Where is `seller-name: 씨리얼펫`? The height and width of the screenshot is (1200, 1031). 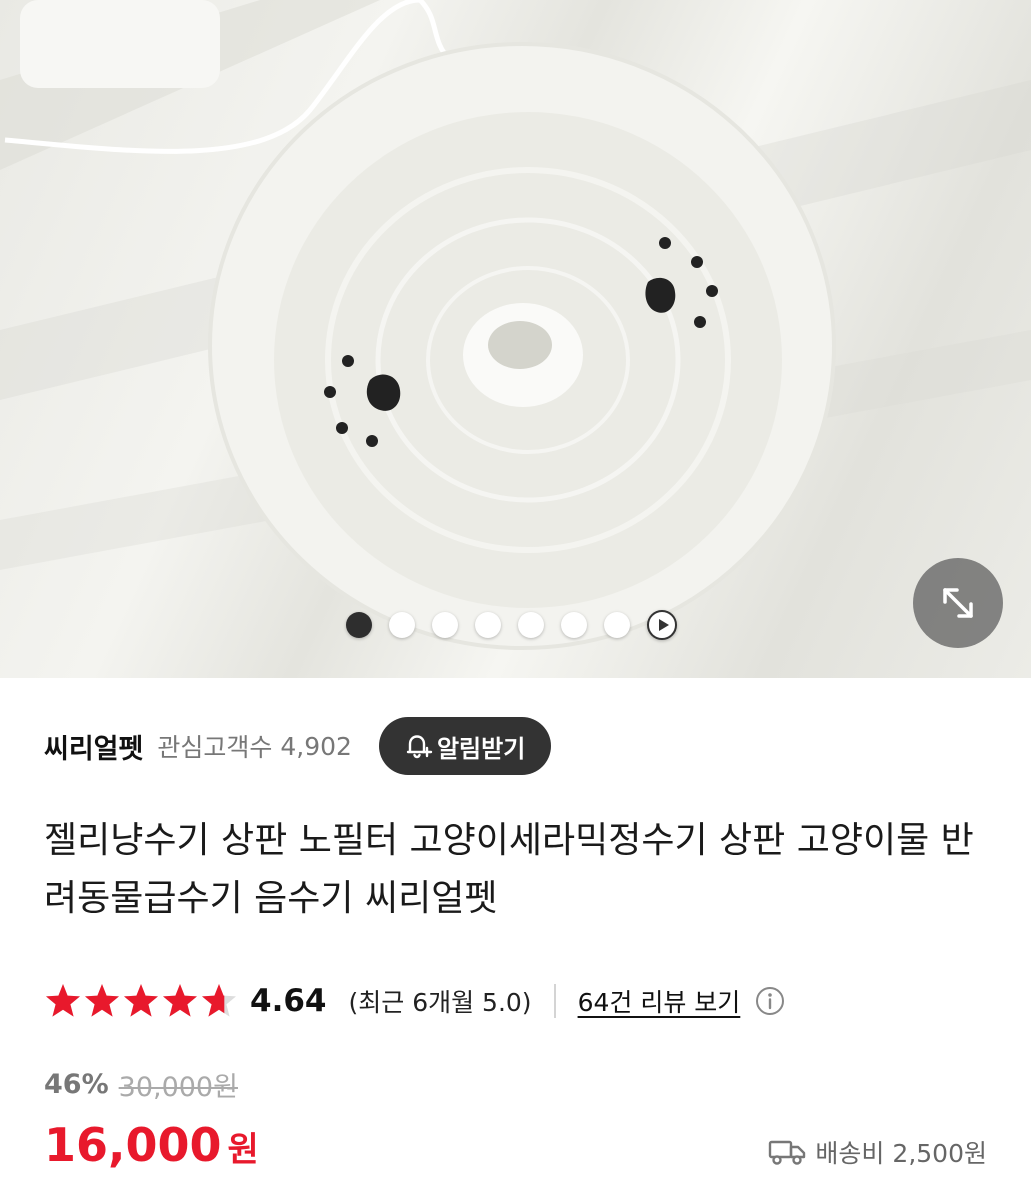
seller-name: 씨리얼펫 is located at coordinates (93, 746).